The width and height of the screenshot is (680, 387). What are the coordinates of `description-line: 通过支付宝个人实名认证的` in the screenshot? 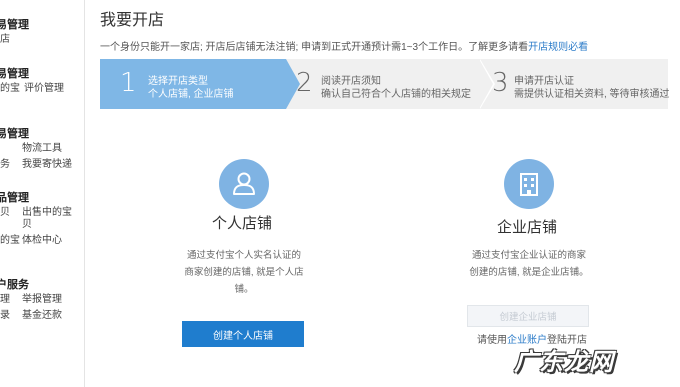 It's located at (243, 255).